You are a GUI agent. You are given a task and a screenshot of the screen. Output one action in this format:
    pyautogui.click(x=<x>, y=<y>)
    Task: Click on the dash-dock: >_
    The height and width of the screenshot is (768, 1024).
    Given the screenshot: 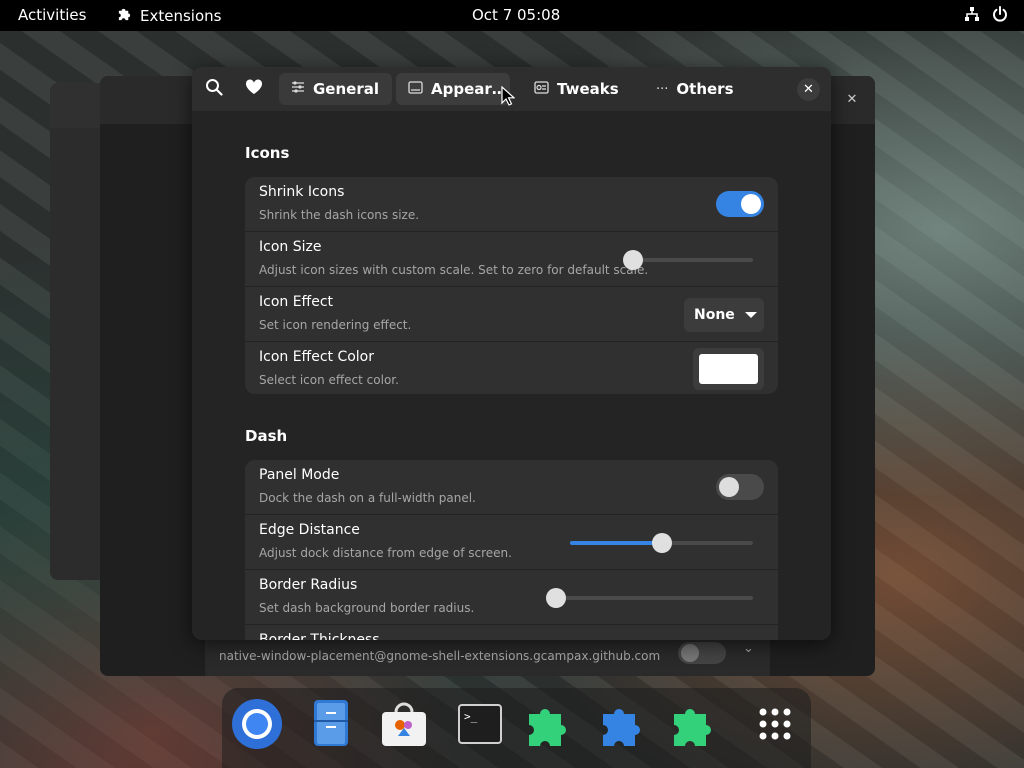 What is the action you would take?
    pyautogui.click(x=516, y=728)
    